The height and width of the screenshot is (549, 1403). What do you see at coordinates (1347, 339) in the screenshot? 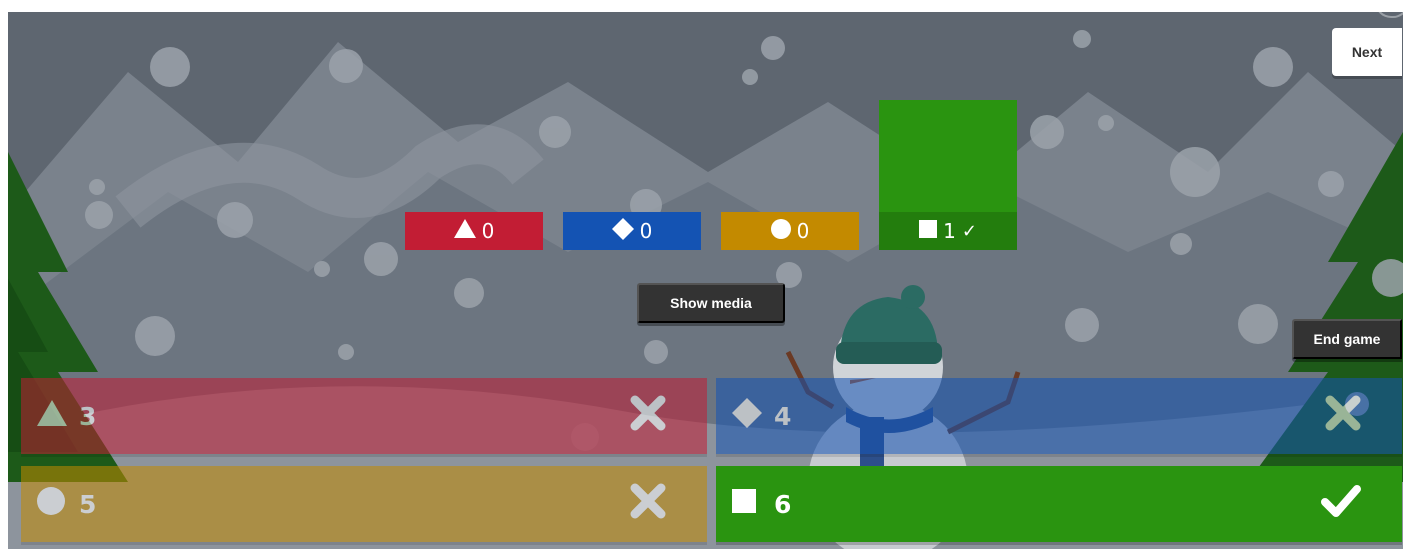
I see `end-game-button: End game` at bounding box center [1347, 339].